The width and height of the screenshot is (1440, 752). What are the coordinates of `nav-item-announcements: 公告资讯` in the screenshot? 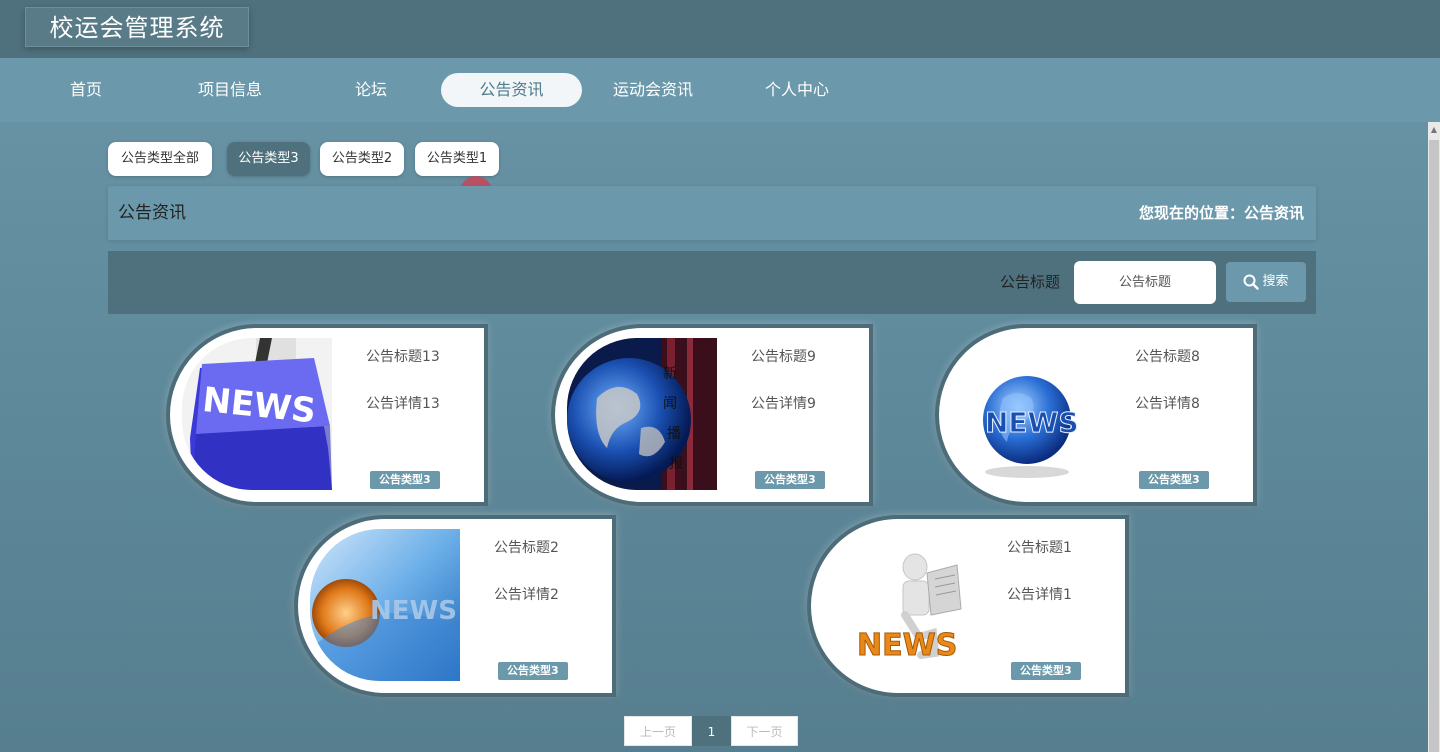 It's located at (511, 90).